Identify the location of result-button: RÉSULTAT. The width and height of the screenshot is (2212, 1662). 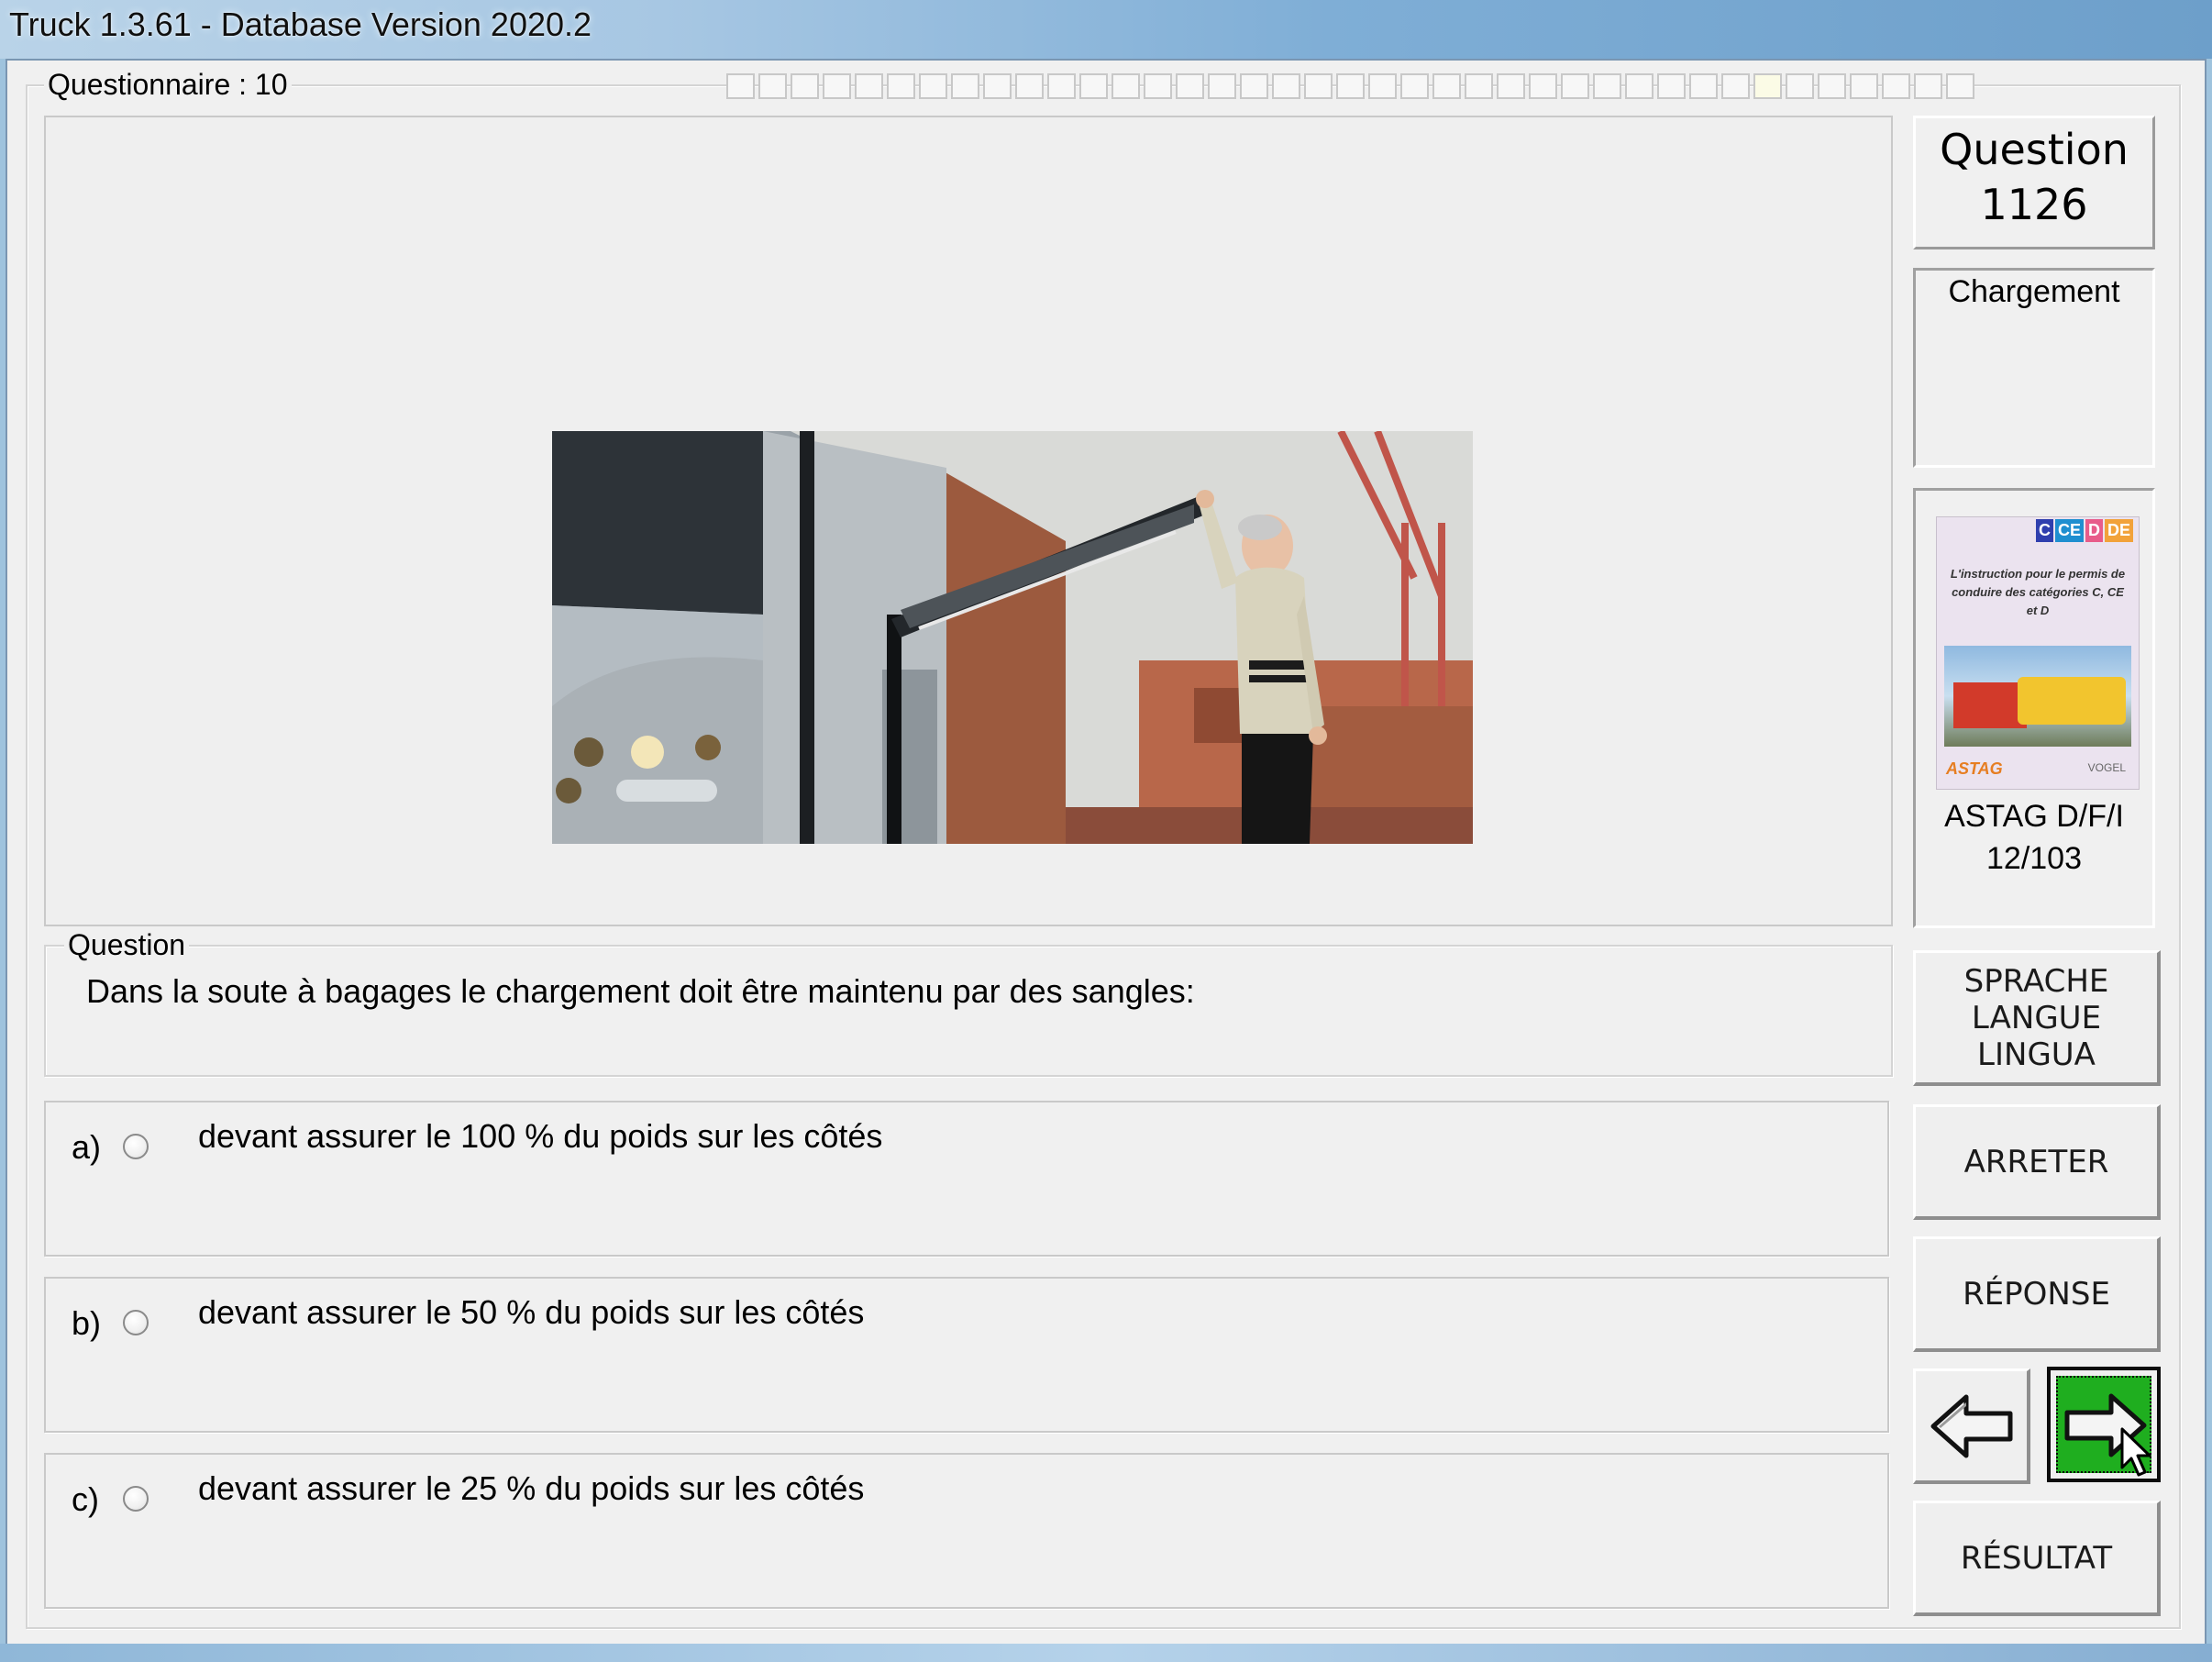
(2037, 1558).